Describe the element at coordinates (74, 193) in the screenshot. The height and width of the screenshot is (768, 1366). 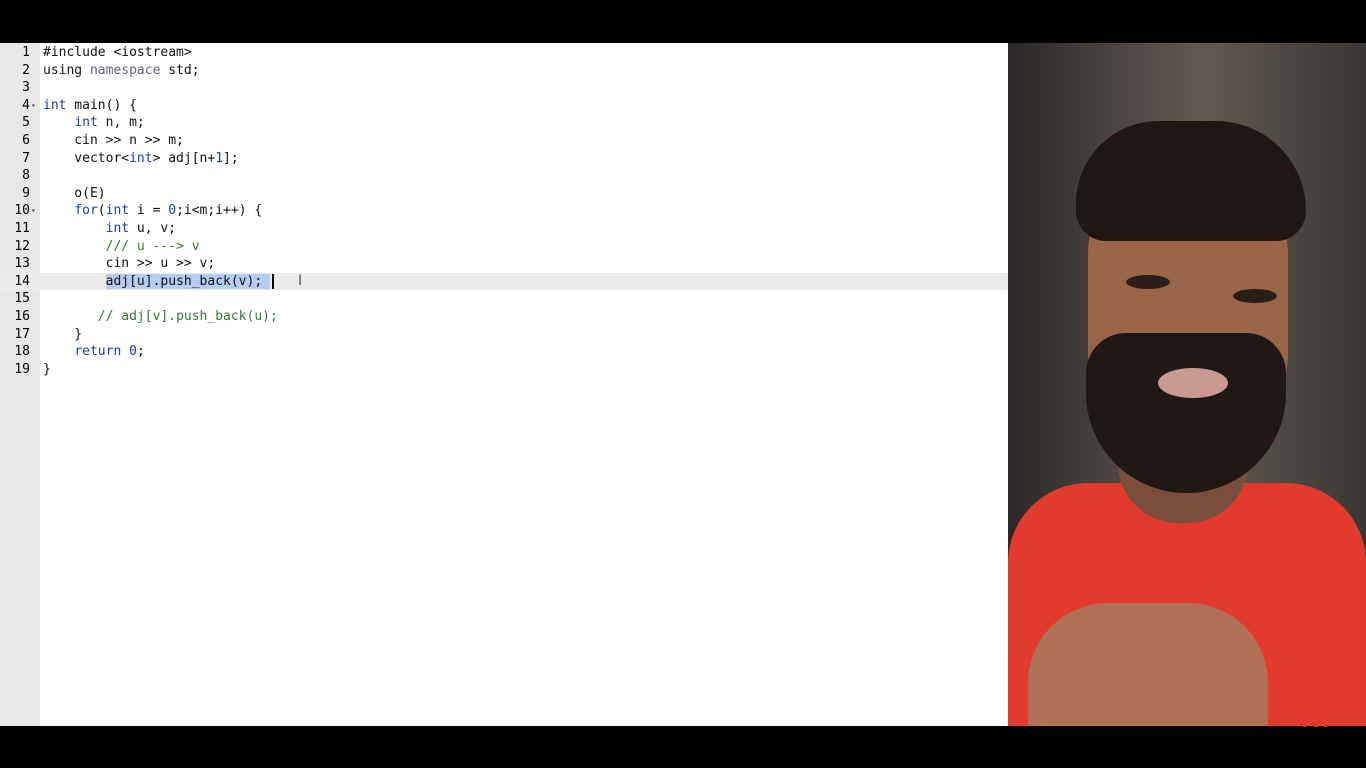
I see `code-text: o(E)` at that location.